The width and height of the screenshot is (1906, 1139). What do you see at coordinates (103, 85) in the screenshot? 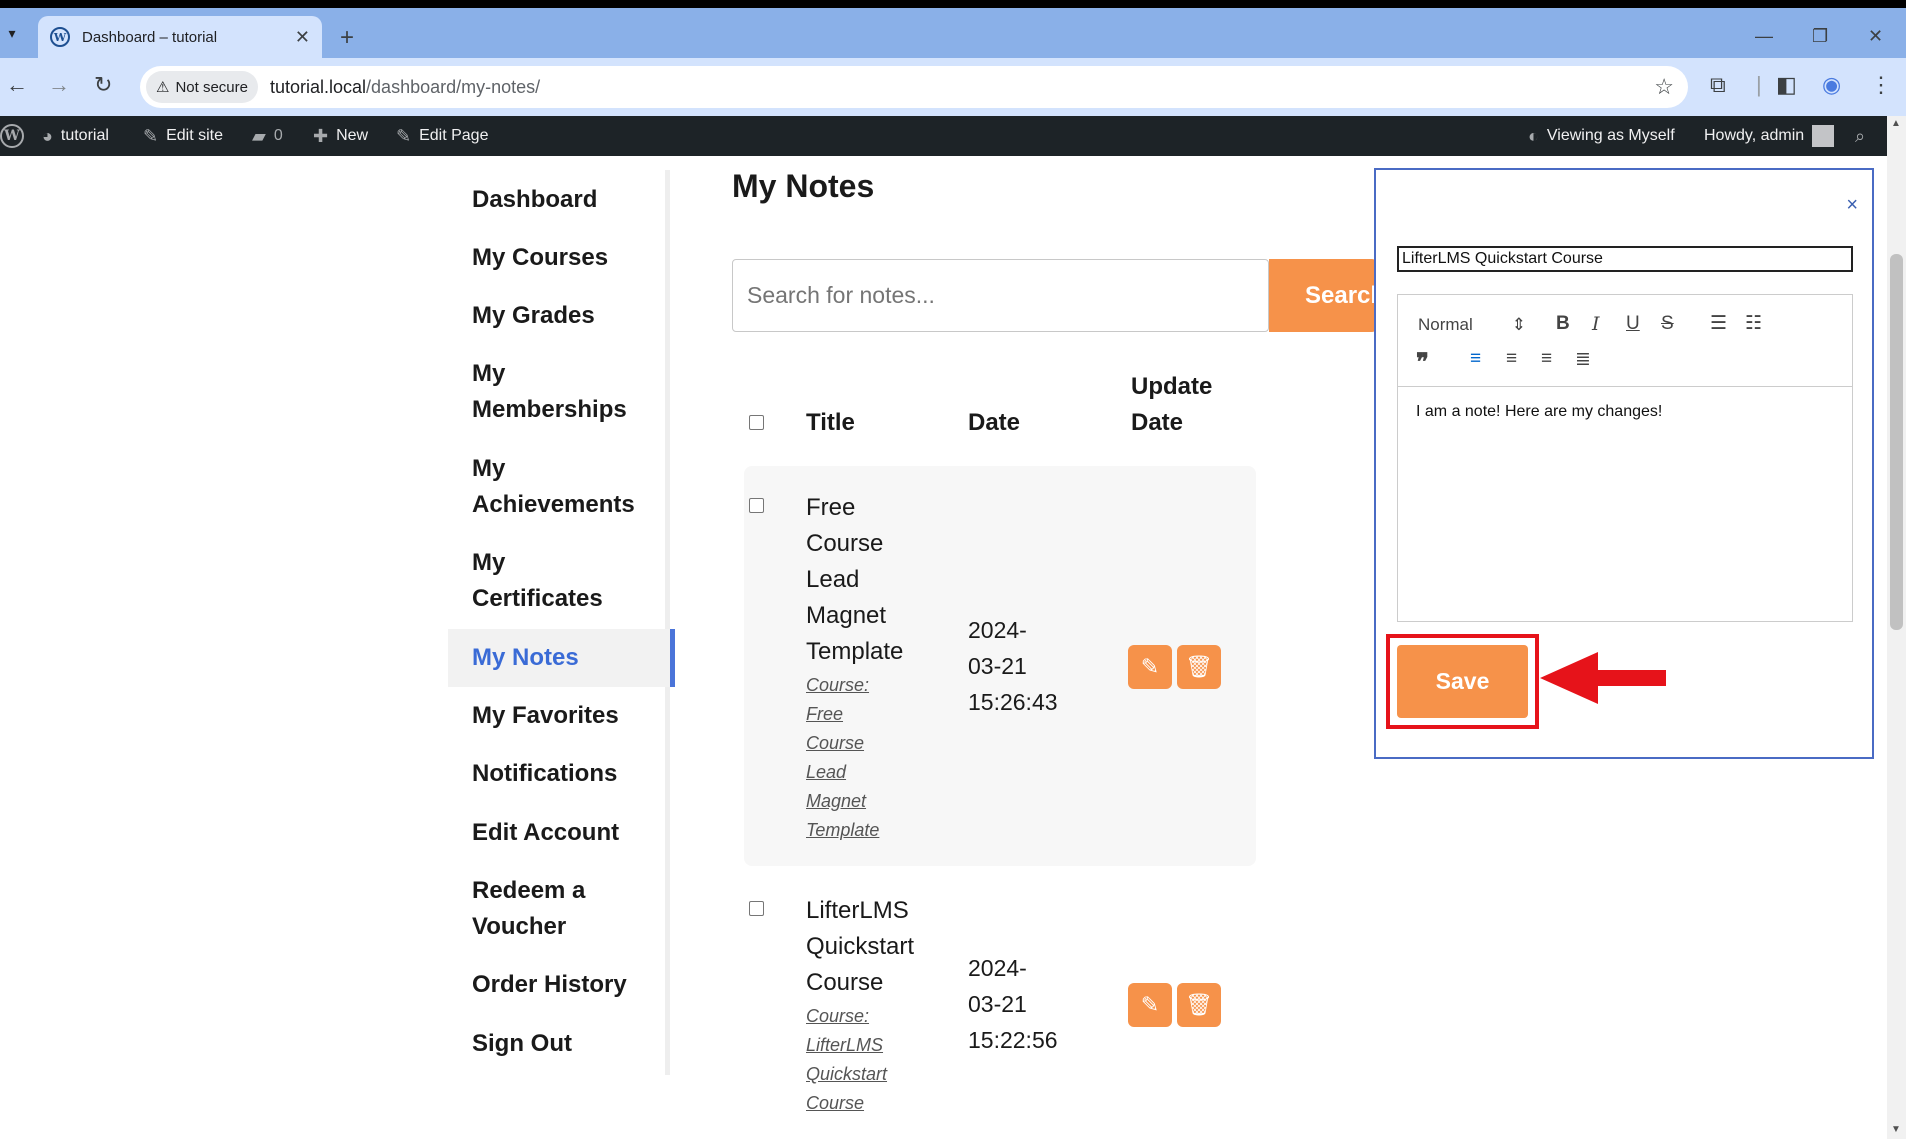
I see `reload-icon: ↻` at bounding box center [103, 85].